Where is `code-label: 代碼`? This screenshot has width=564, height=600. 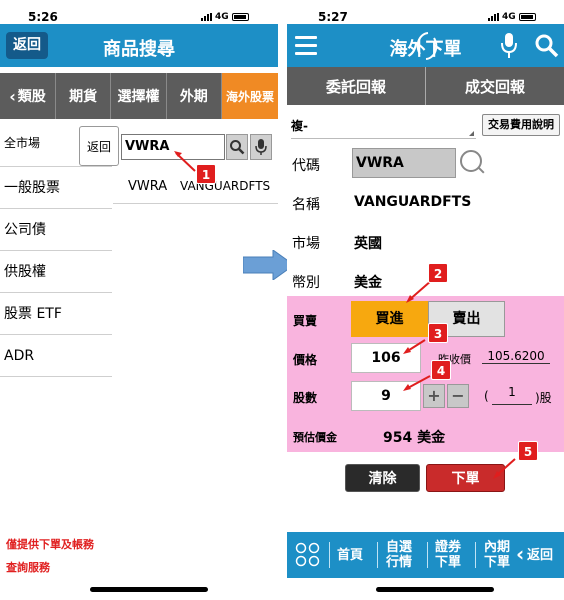 code-label: 代碼 is located at coordinates (306, 166).